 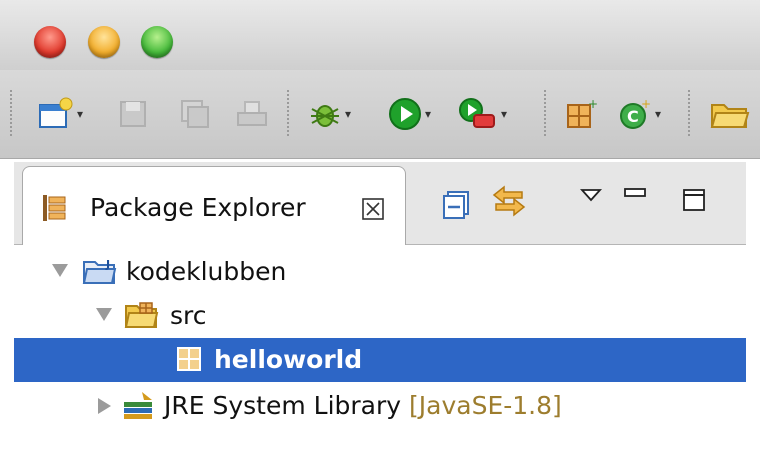 What do you see at coordinates (104, 42) in the screenshot?
I see `minimize-window-button` at bounding box center [104, 42].